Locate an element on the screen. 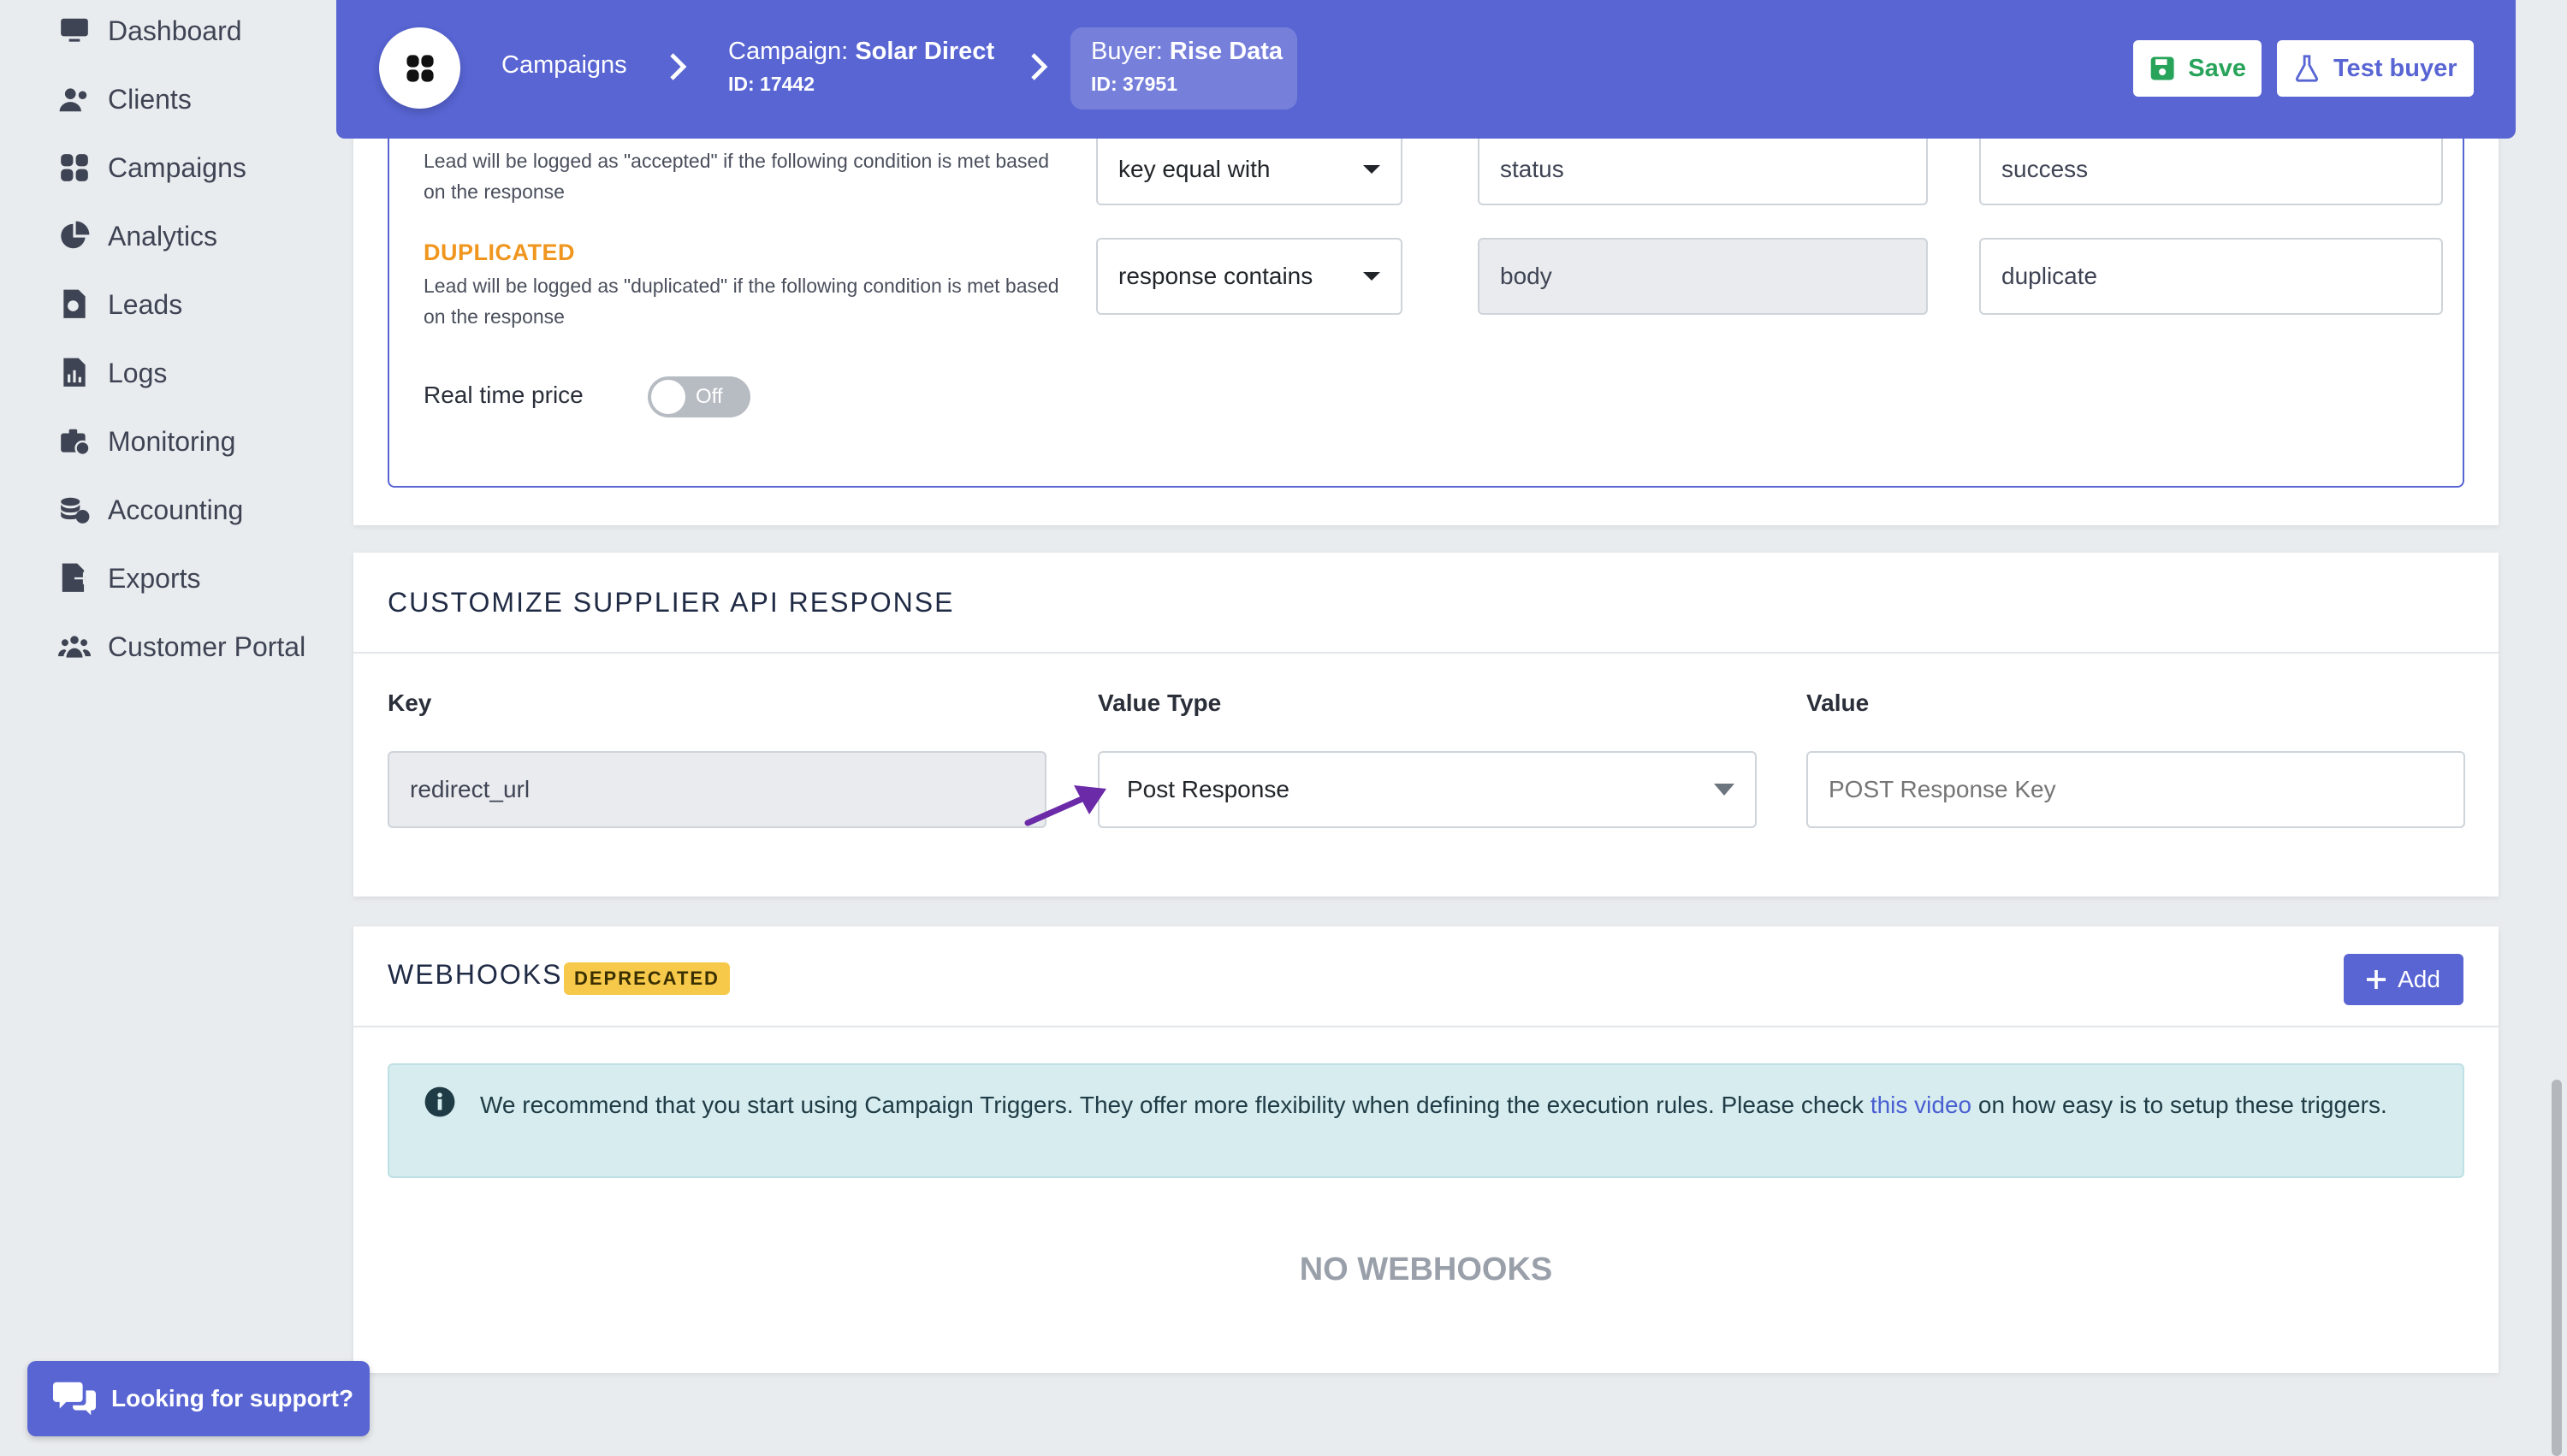 This screenshot has height=1456, width=2567. sidebar-item-campaigns: Campaigns is located at coordinates (152, 167).